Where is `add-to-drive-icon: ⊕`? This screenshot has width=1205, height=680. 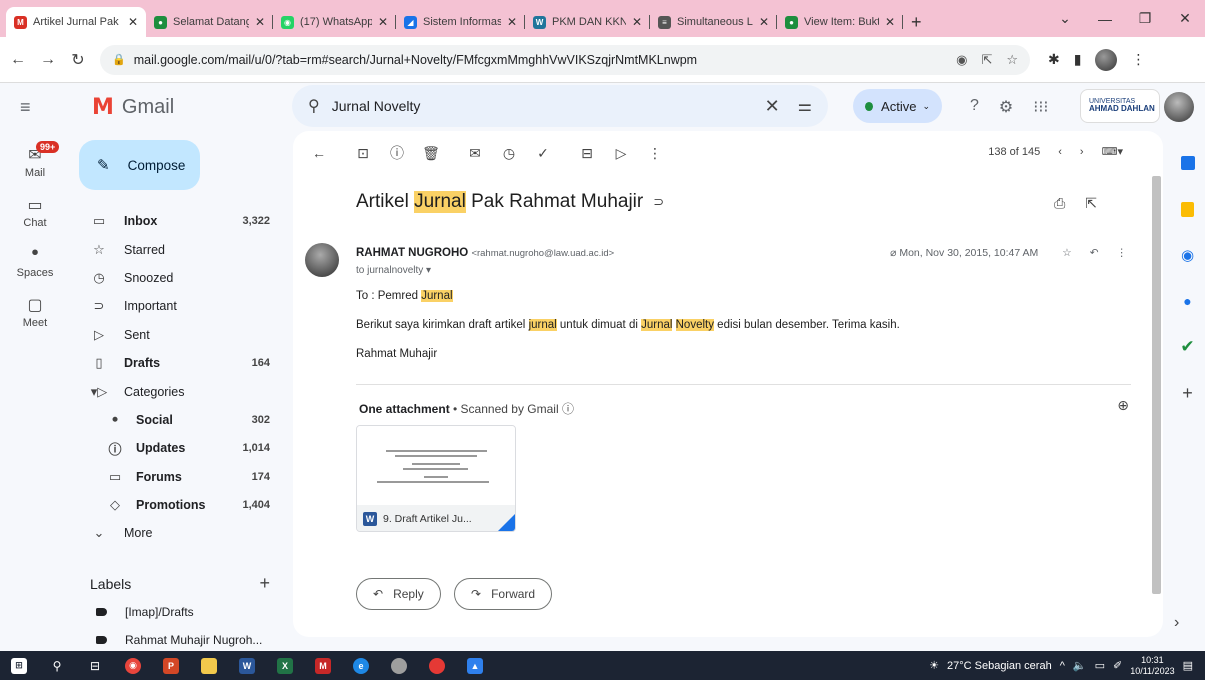 add-to-drive-icon: ⊕ is located at coordinates (1123, 405).